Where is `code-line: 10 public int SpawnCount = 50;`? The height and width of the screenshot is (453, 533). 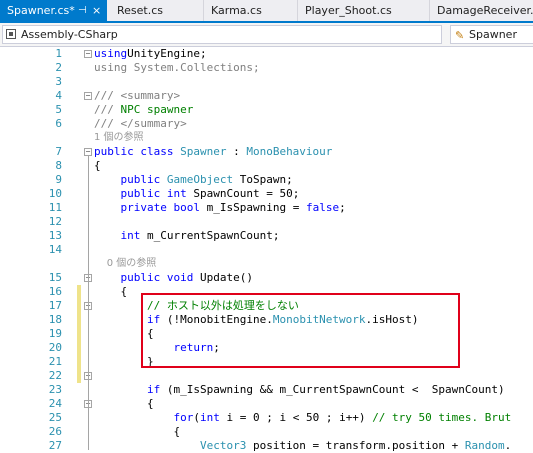 code-line: 10 public int SpawnCount = 50; is located at coordinates (266, 194).